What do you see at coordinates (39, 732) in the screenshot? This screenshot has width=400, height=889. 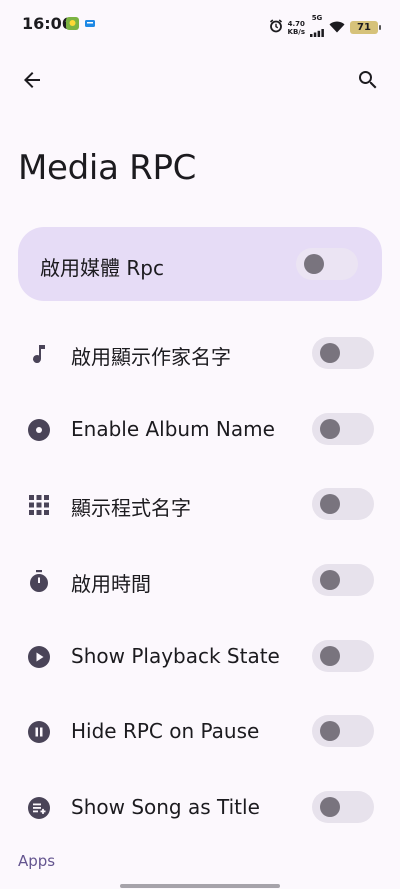 I see `pause-circle-icon` at bounding box center [39, 732].